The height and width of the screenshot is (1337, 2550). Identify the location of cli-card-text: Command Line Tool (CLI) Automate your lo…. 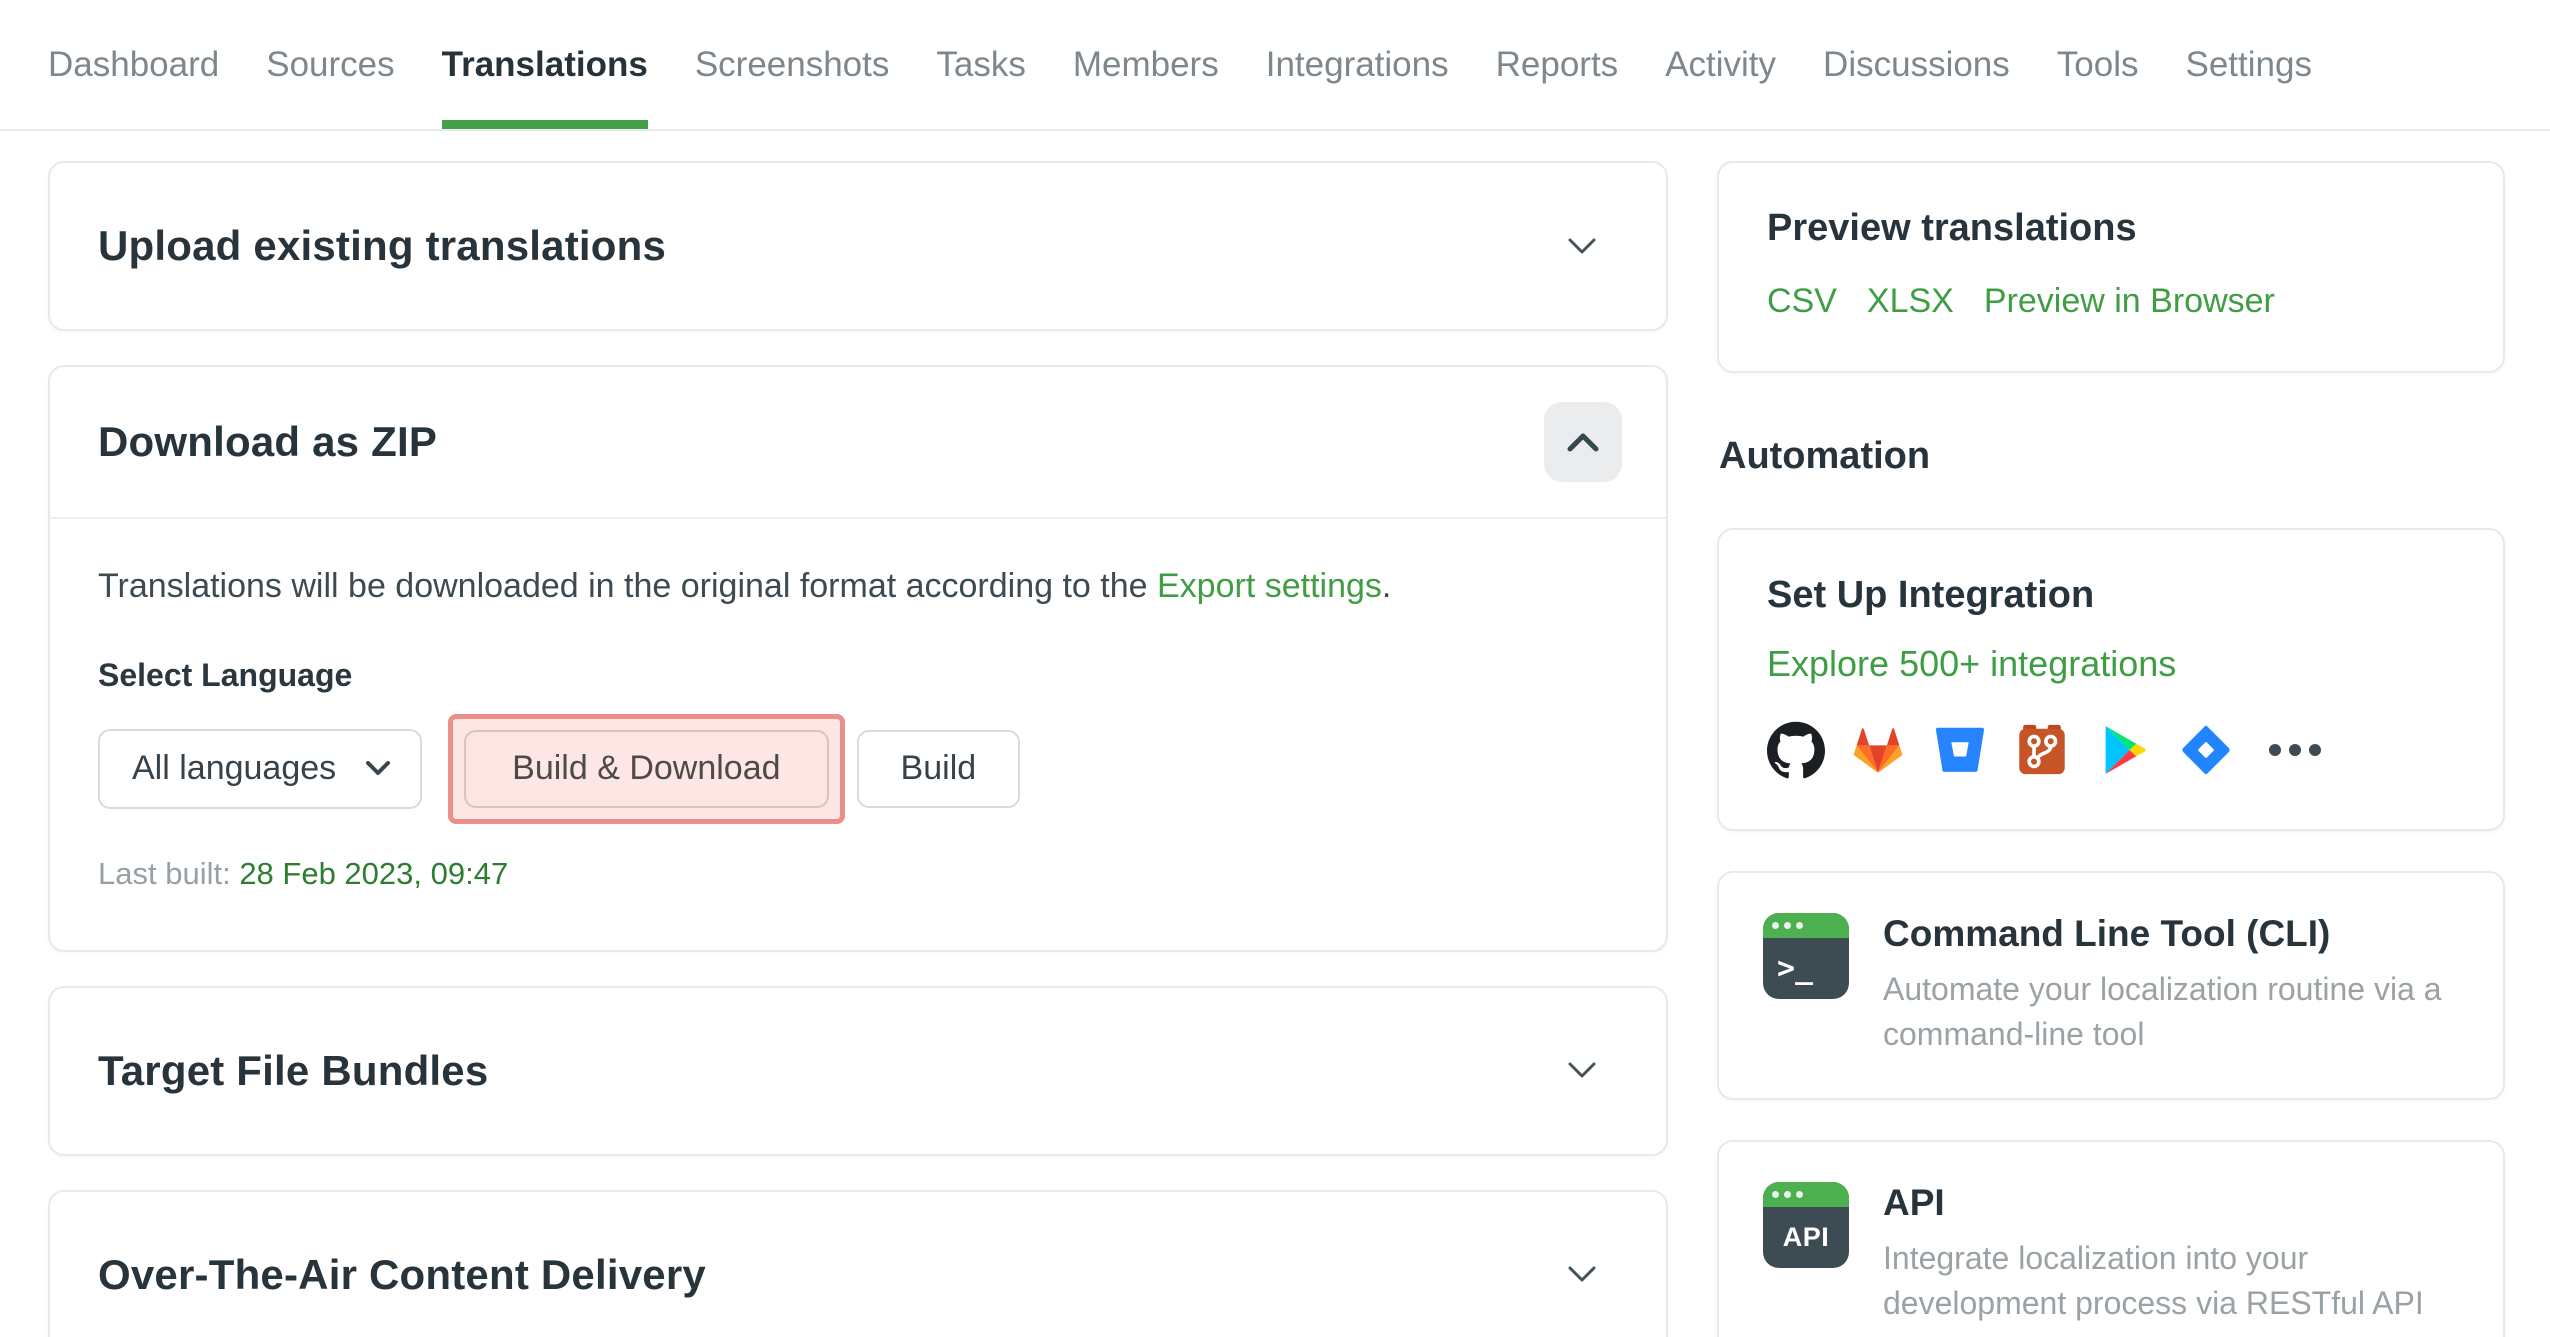
(2171, 985).